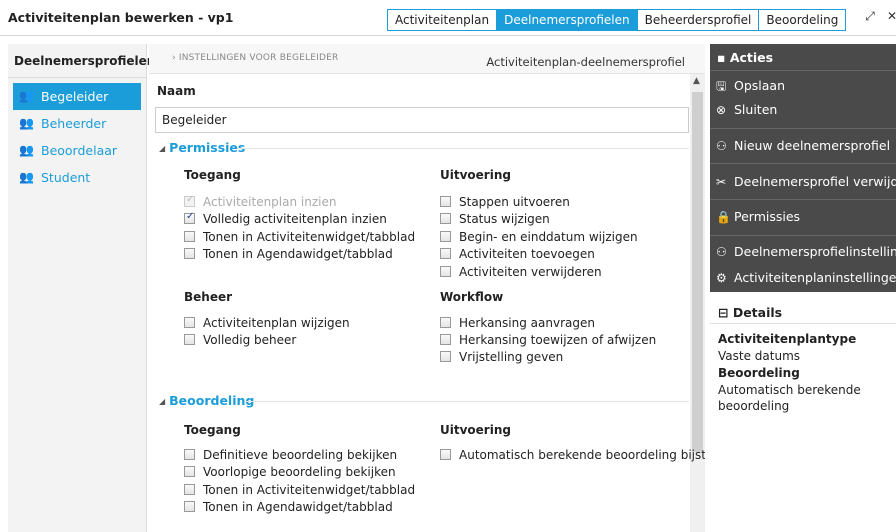 The image size is (896, 532). I want to click on sidebar-item-label: Beheerder, so click(74, 123).